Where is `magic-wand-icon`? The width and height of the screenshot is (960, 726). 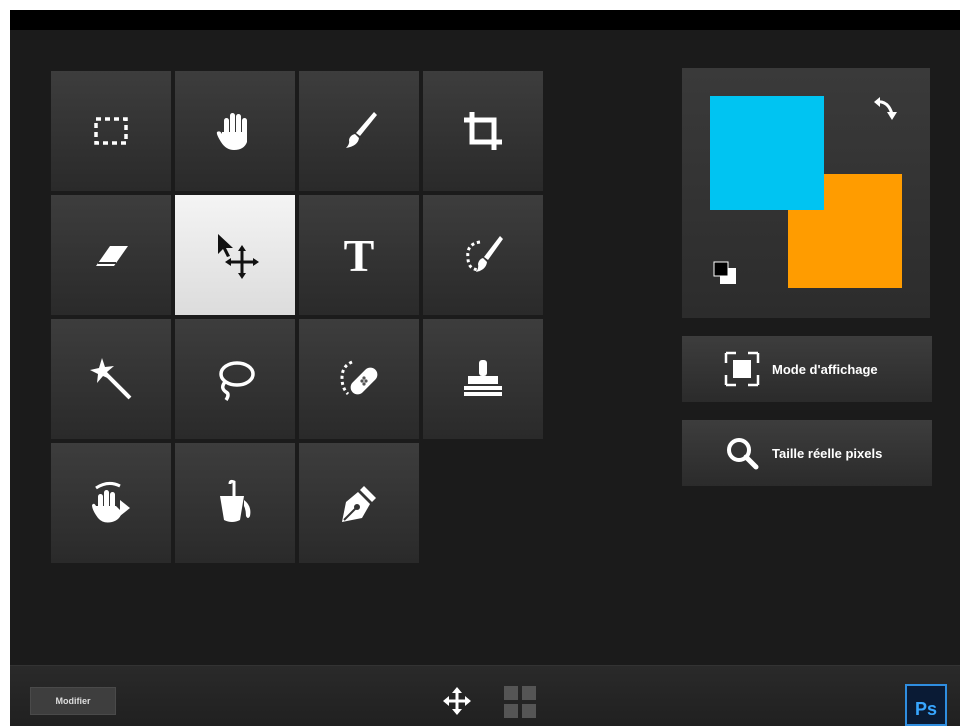
magic-wand-icon is located at coordinates (111, 379).